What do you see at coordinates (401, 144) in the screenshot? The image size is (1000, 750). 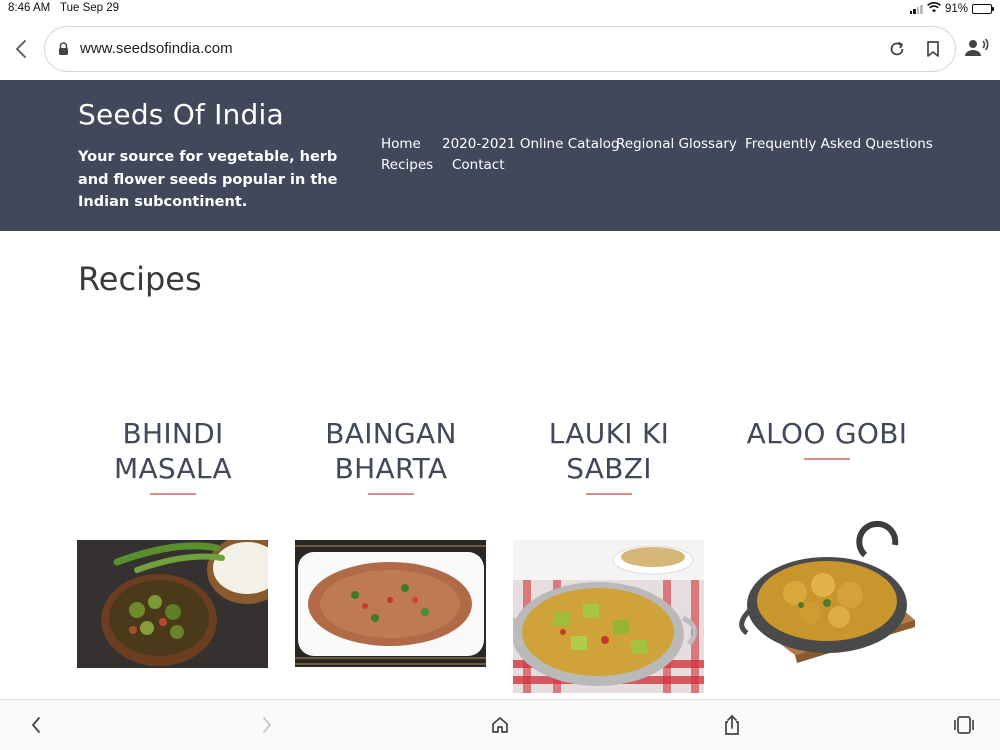 I see `nav-home: Home` at bounding box center [401, 144].